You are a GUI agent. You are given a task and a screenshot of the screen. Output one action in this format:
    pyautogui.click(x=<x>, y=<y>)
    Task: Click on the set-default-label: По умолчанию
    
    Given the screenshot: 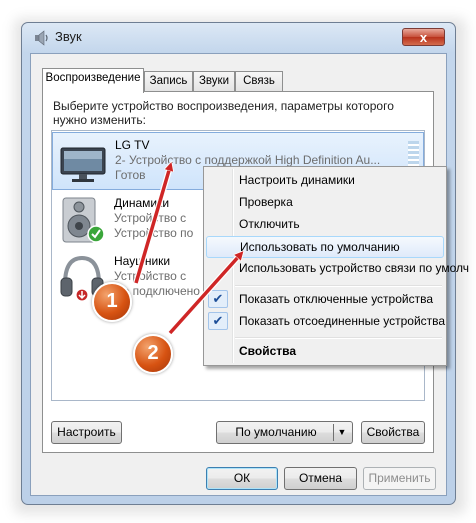 What is the action you would take?
    pyautogui.click(x=276, y=432)
    